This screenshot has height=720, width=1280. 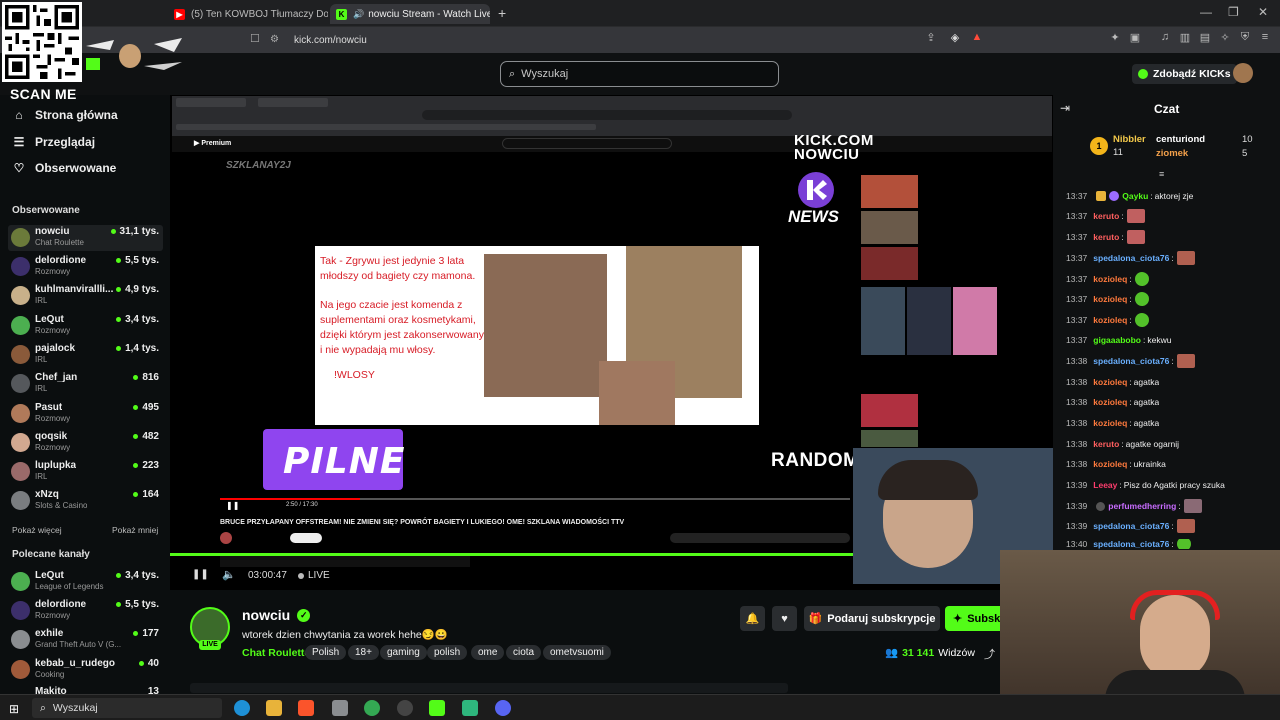 I want to click on message-colon: :, so click(x=1130, y=402).